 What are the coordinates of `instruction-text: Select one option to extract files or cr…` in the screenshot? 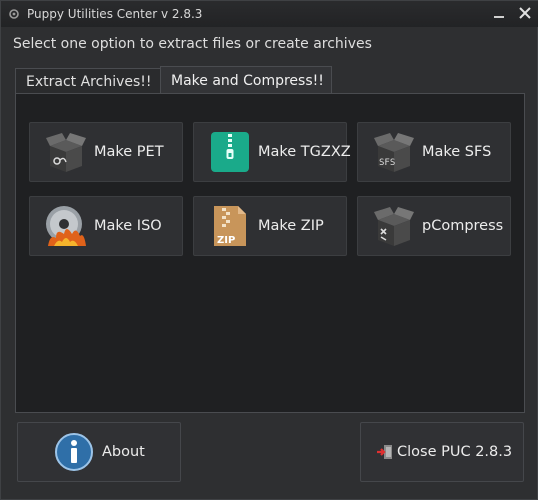 It's located at (192, 44).